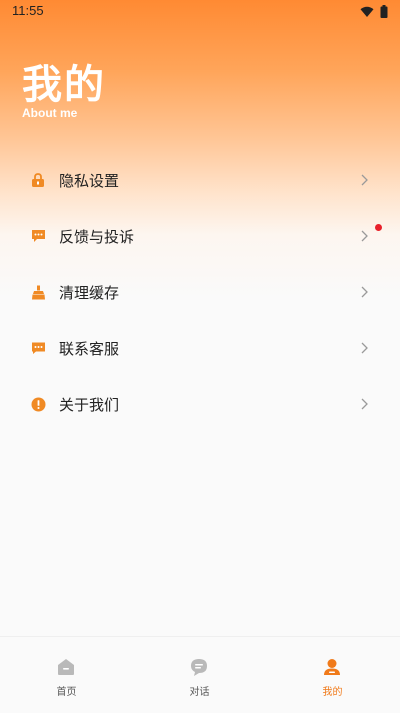 The image size is (400, 713). Describe the element at coordinates (89, 293) in the screenshot. I see `menu-item-label: 清理缓存` at that location.